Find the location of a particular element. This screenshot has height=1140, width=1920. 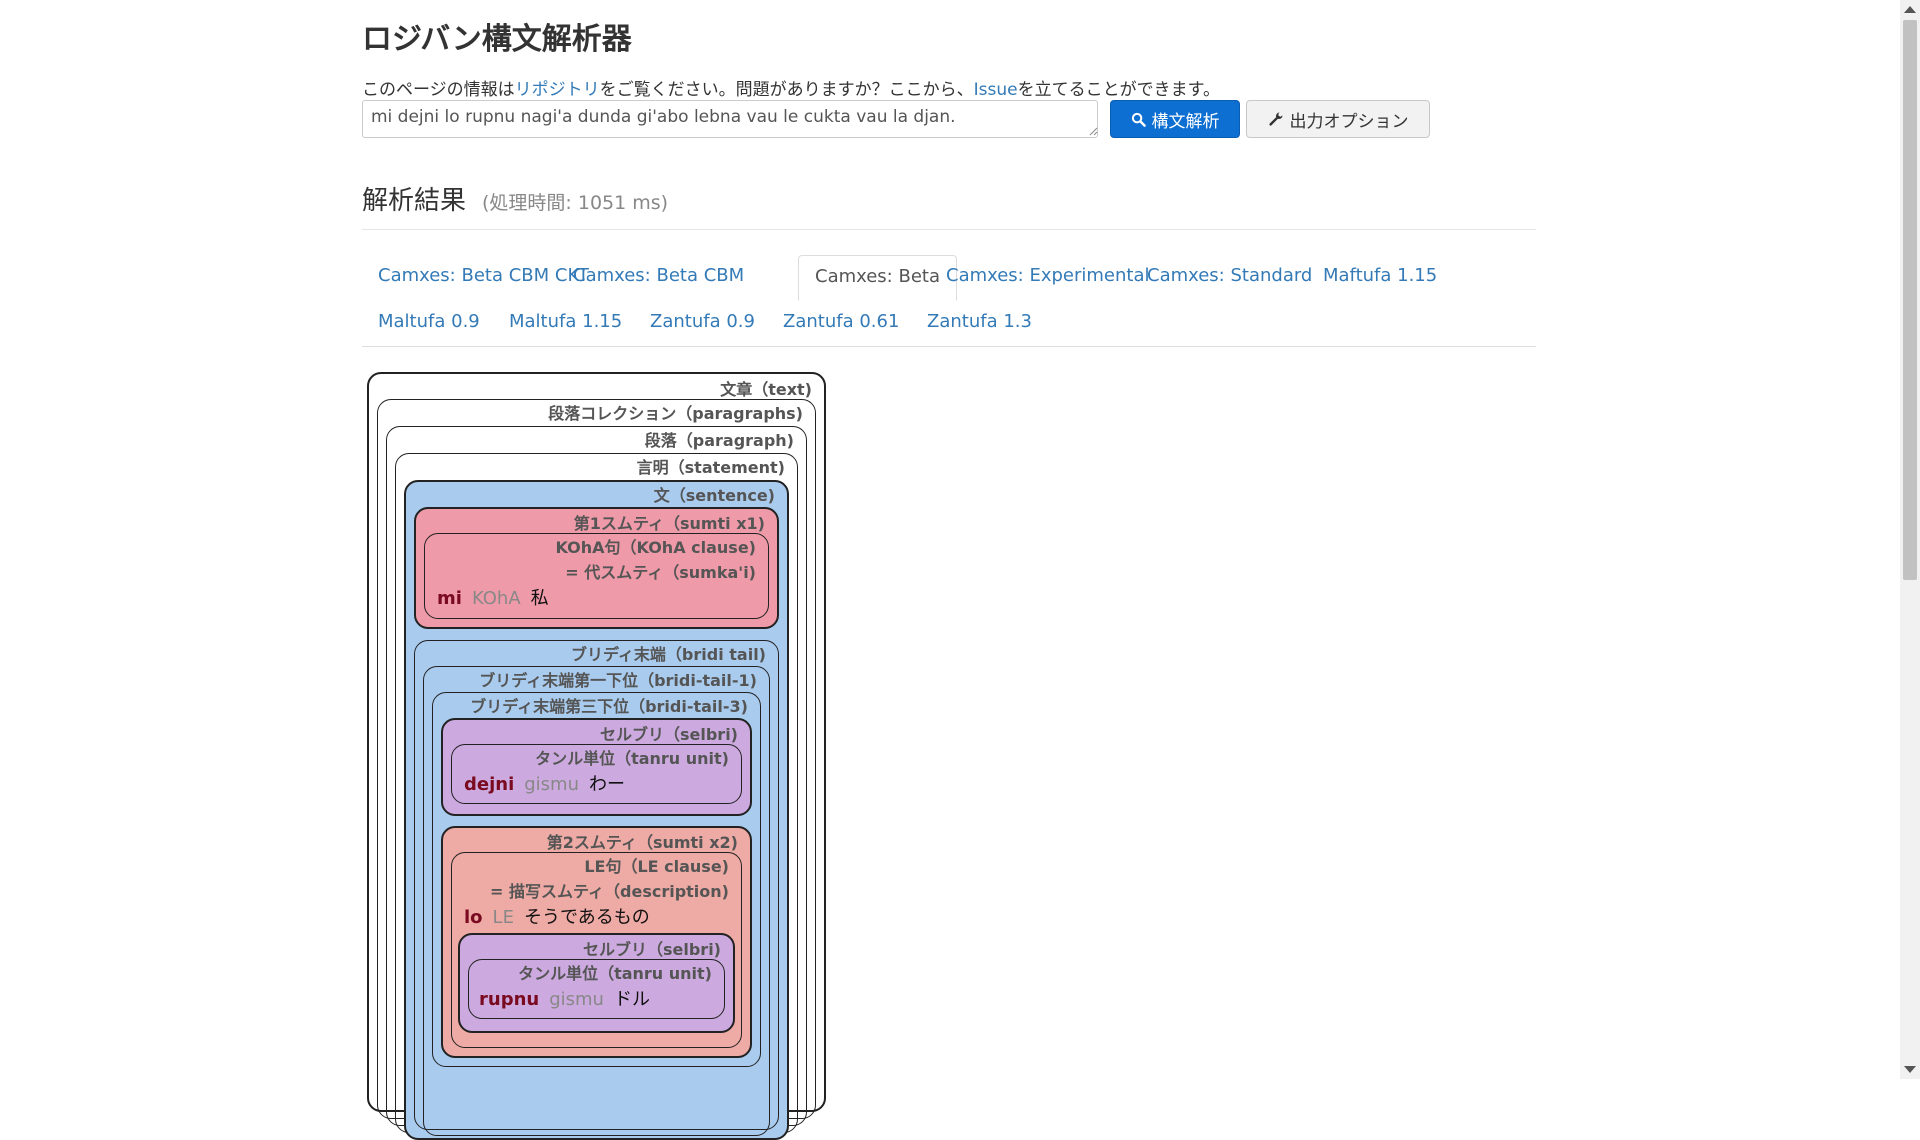

node-sublabel: = 描写スムティ（description) is located at coordinates (609, 891).